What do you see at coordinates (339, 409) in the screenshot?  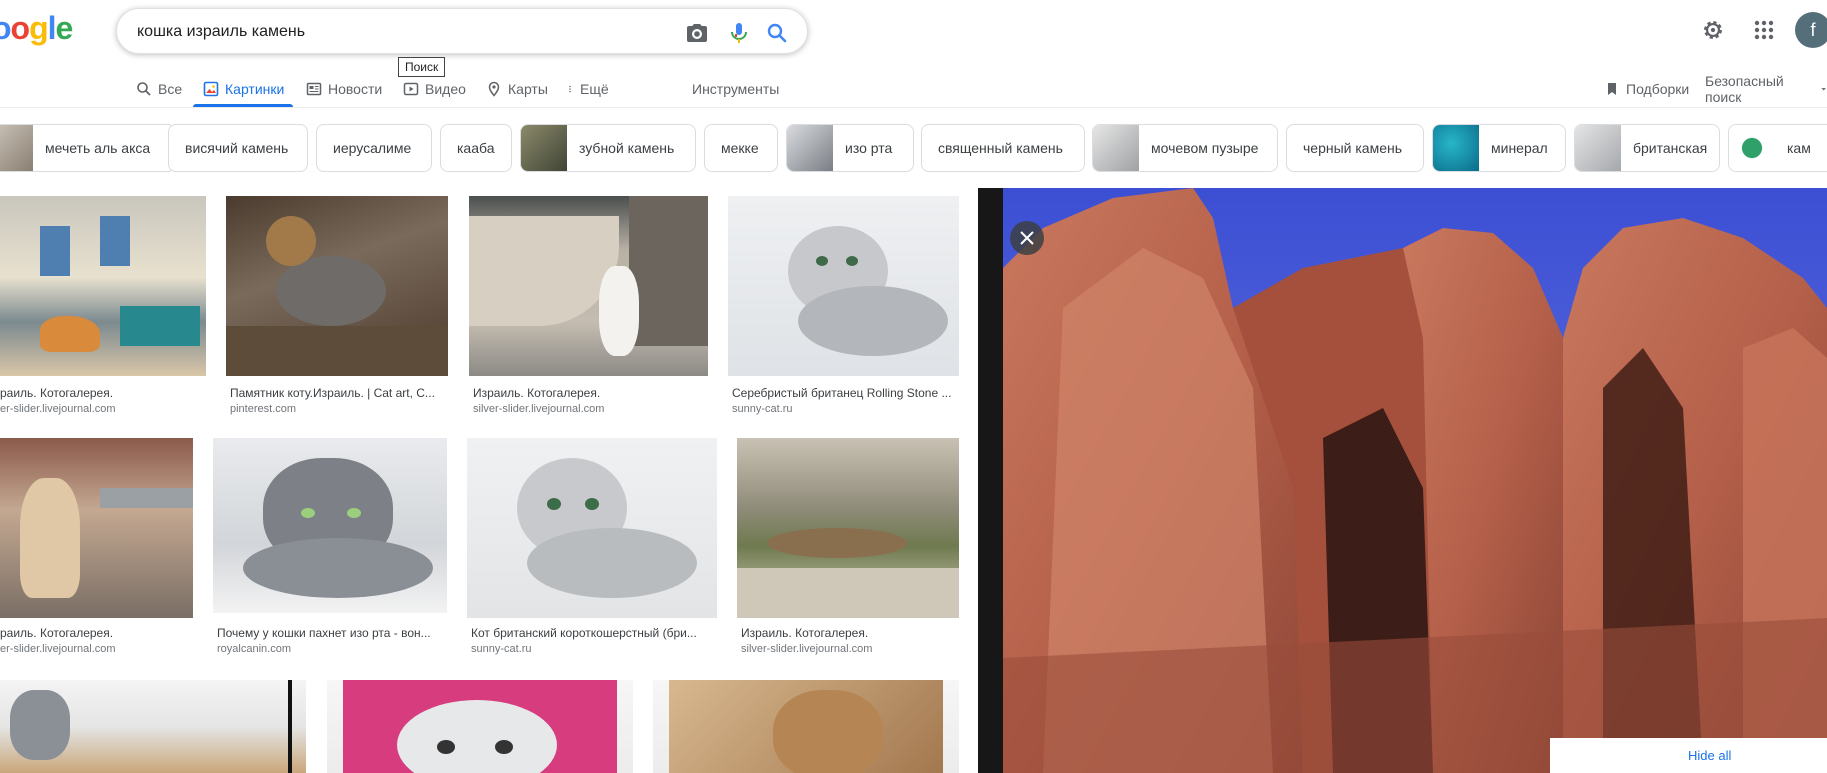 I see `result-source: pinterest.com` at bounding box center [339, 409].